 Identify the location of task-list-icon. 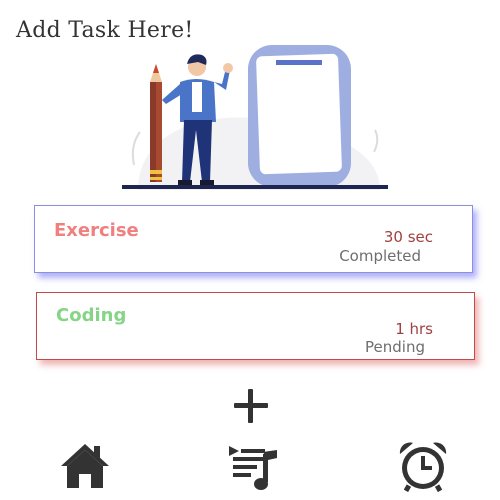
(253, 466).